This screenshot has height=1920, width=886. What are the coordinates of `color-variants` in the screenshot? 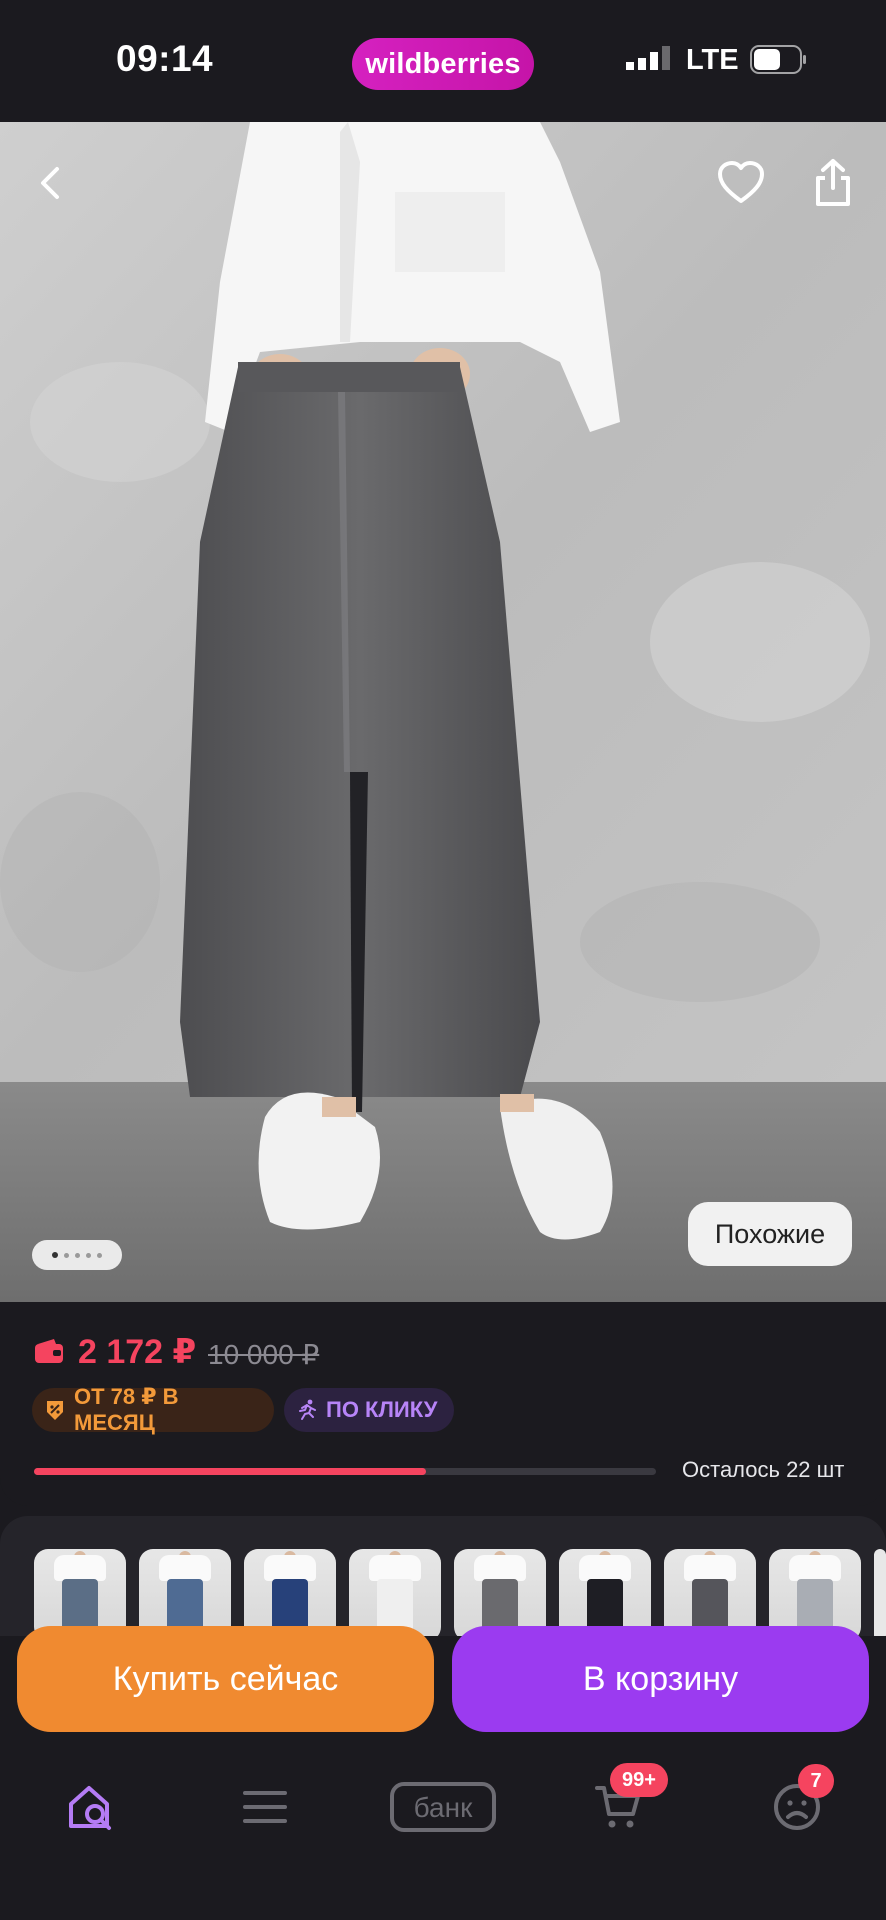 It's located at (443, 1576).